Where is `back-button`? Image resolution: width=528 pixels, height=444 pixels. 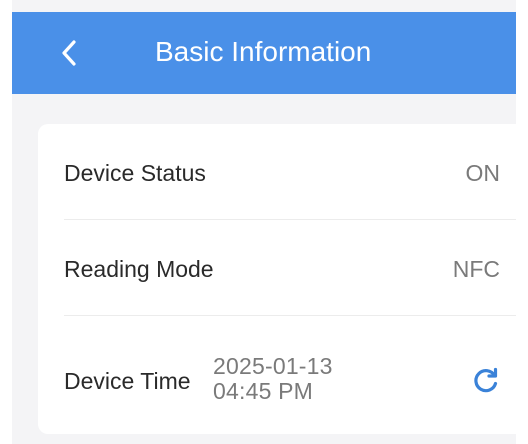
back-button is located at coordinates (69, 53).